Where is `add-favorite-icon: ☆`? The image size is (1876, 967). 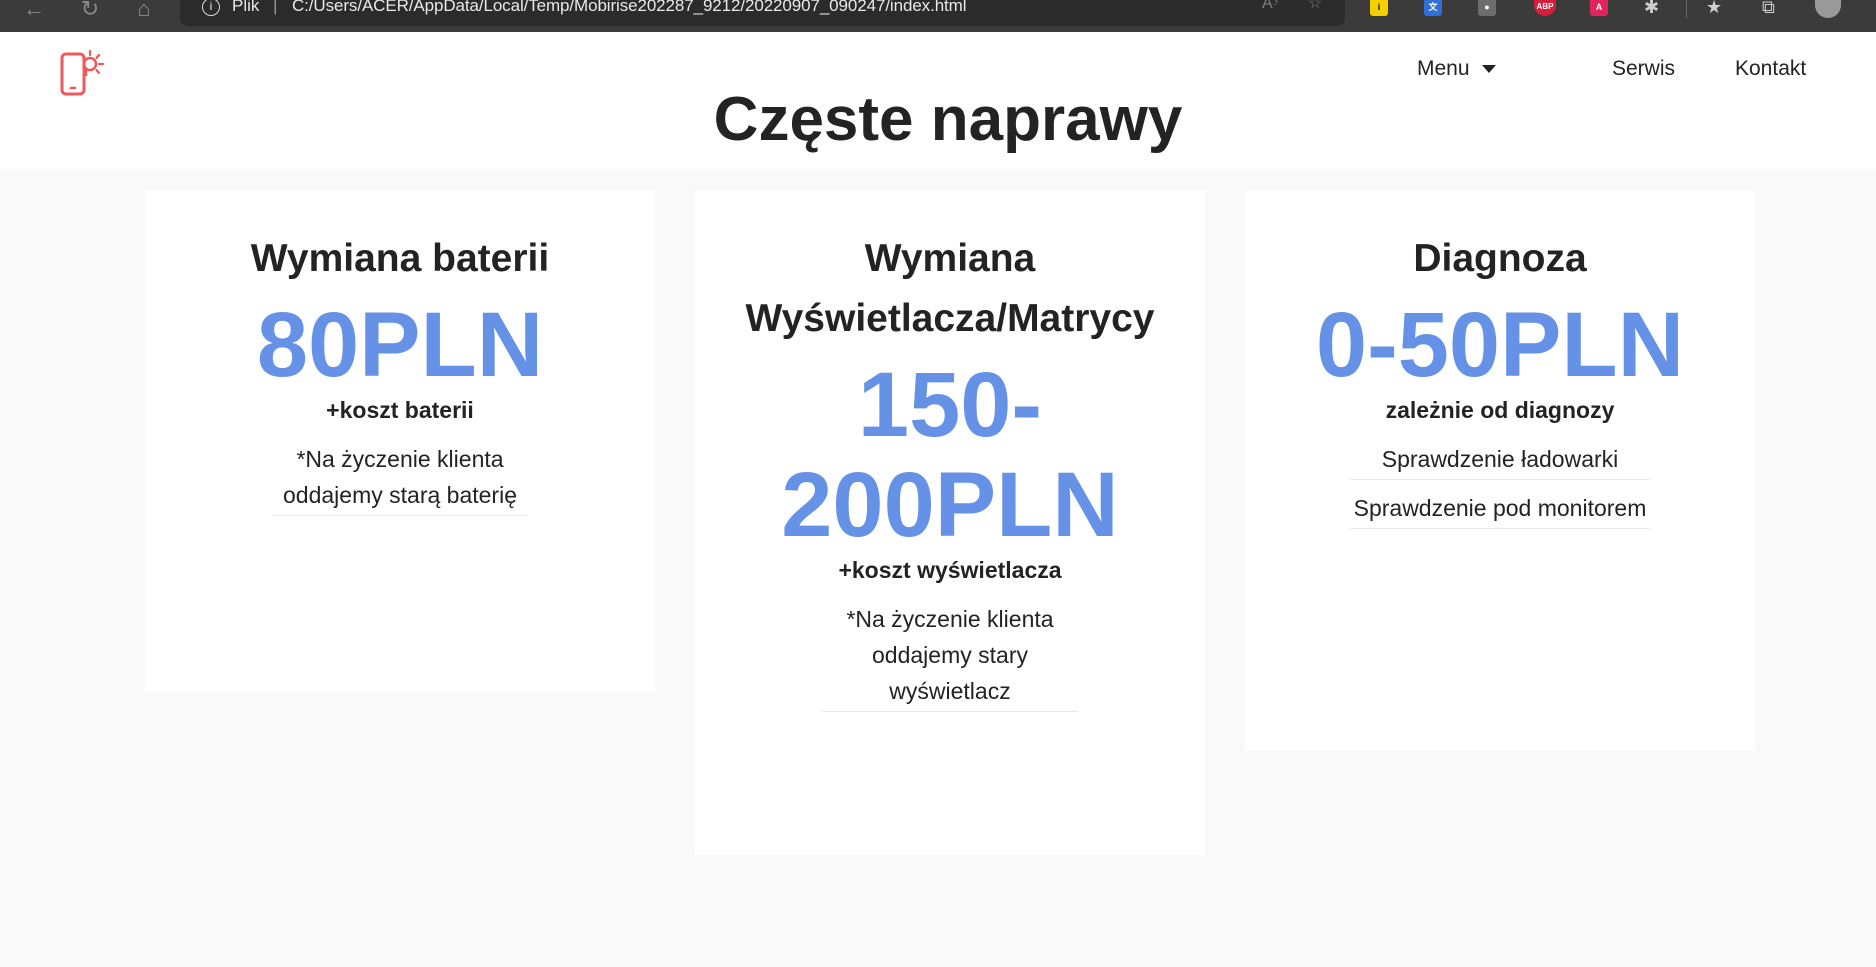 add-favorite-icon: ☆ is located at coordinates (1315, 6).